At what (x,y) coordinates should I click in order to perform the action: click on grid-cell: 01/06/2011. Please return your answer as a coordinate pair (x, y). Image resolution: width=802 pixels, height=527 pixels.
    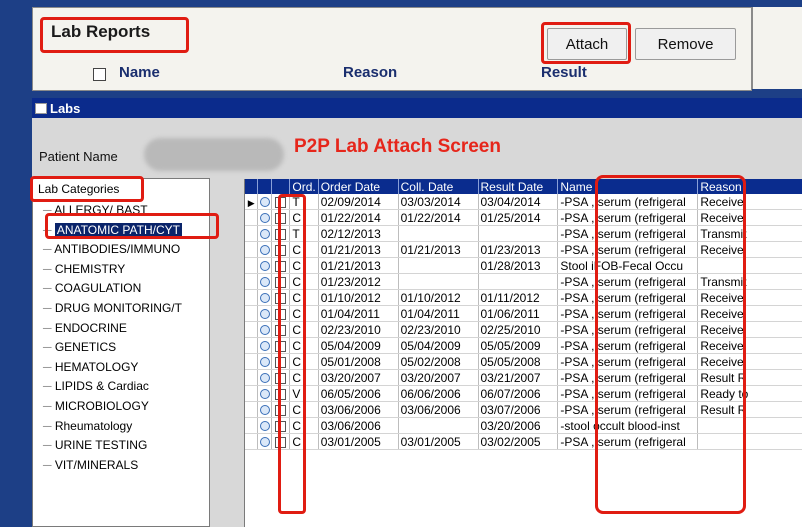
    Looking at the image, I should click on (518, 313).